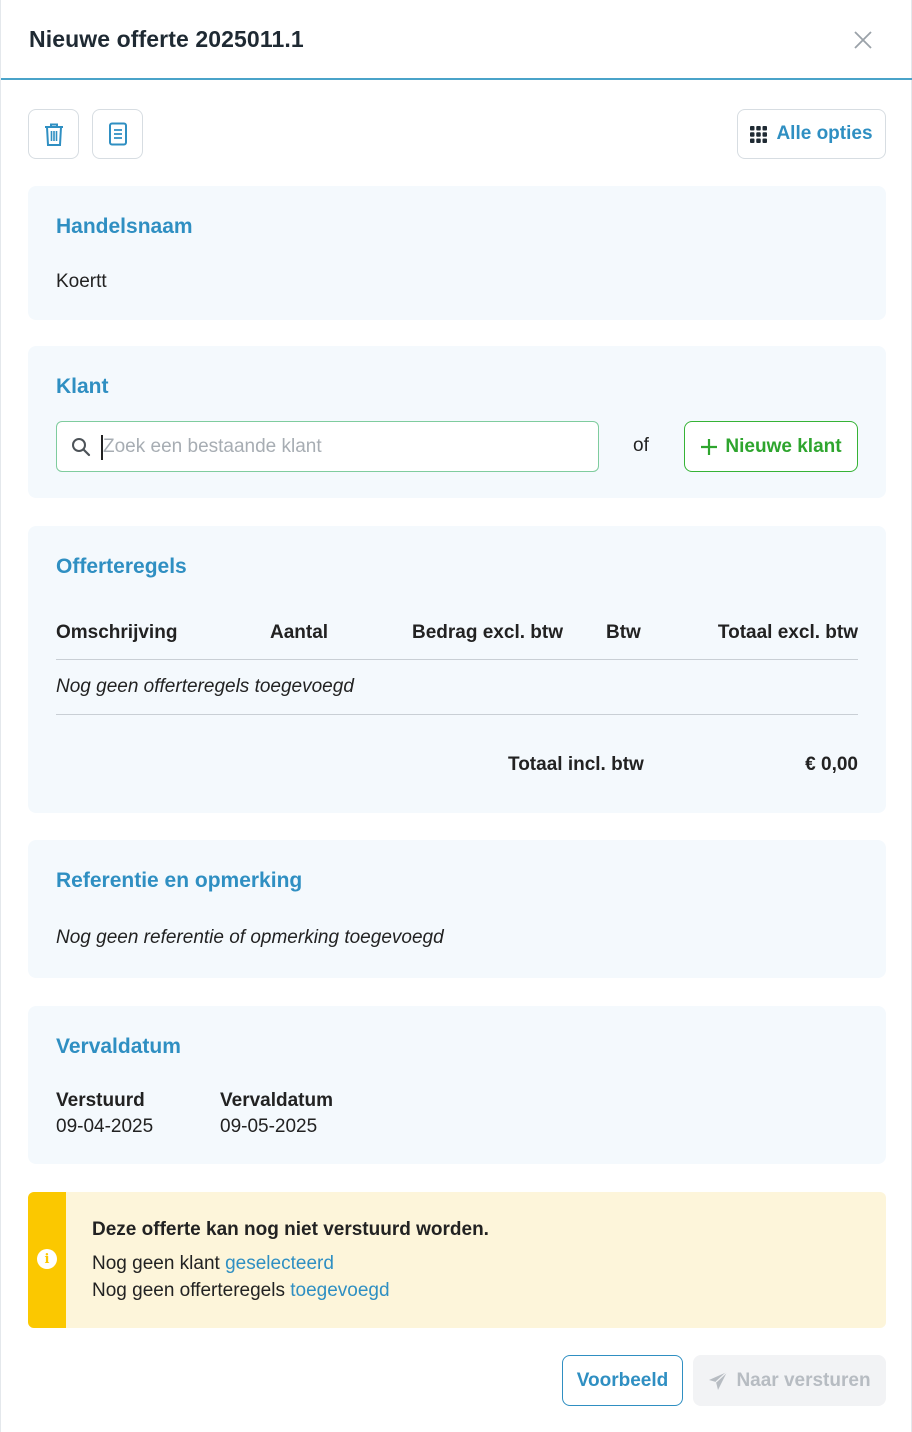 This screenshot has height=1432, width=912. I want to click on column-header-totaal: Totaal excl. btw, so click(787, 632).